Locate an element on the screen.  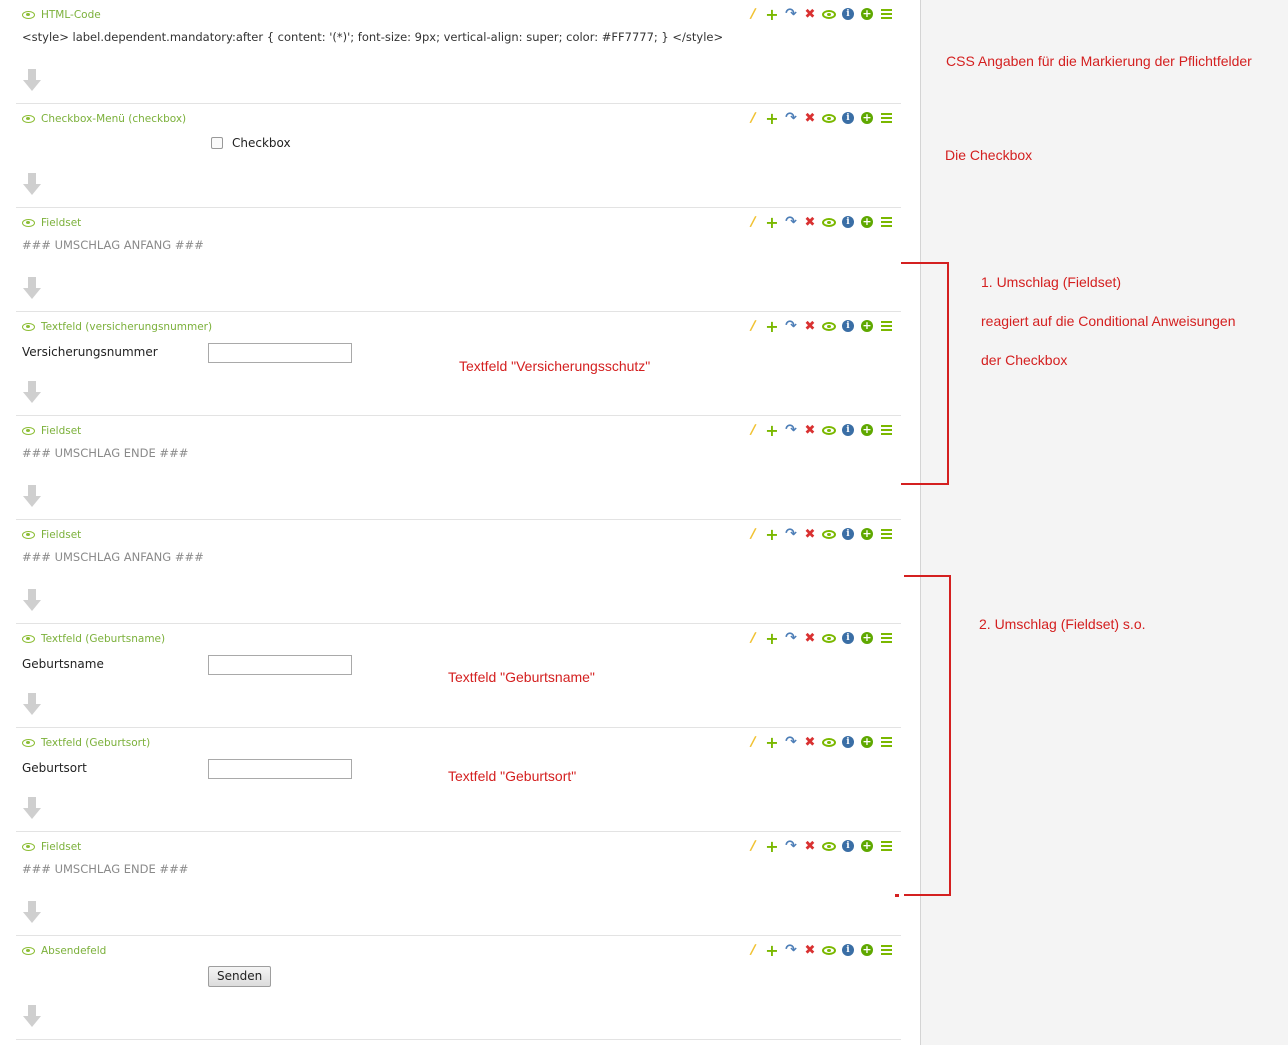
checkbox-input is located at coordinates (217, 143).